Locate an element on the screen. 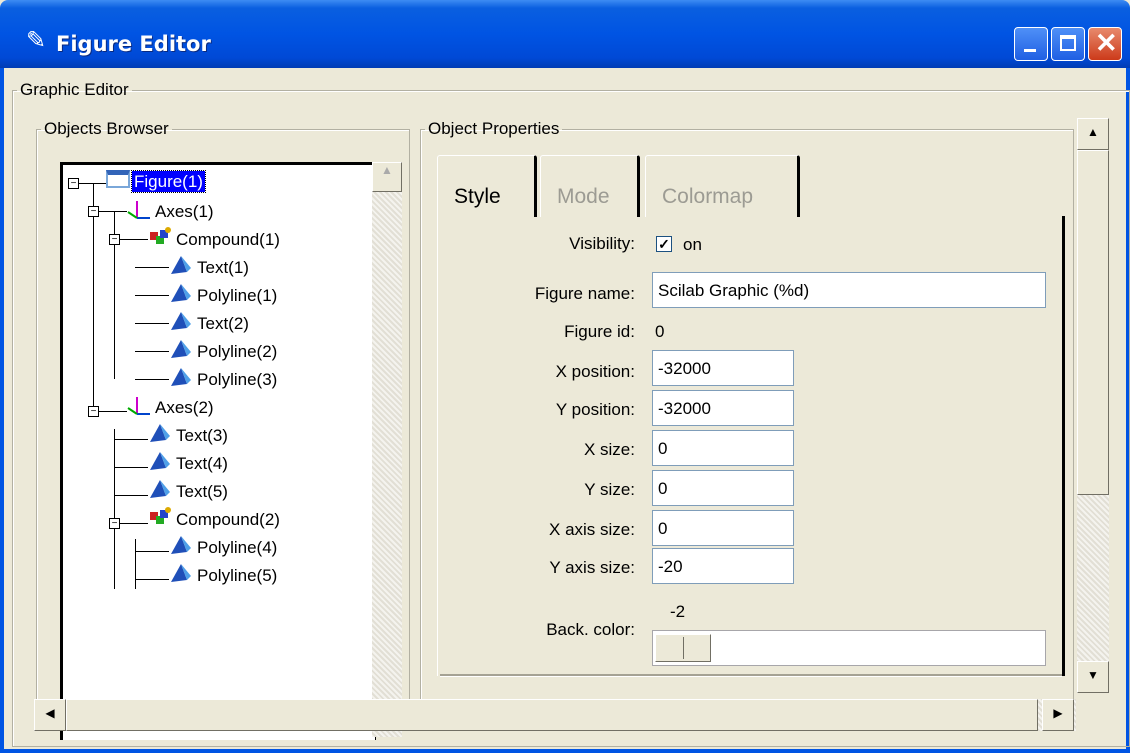 This screenshot has width=1130, height=753. x-position-label: X position: is located at coordinates (595, 371).